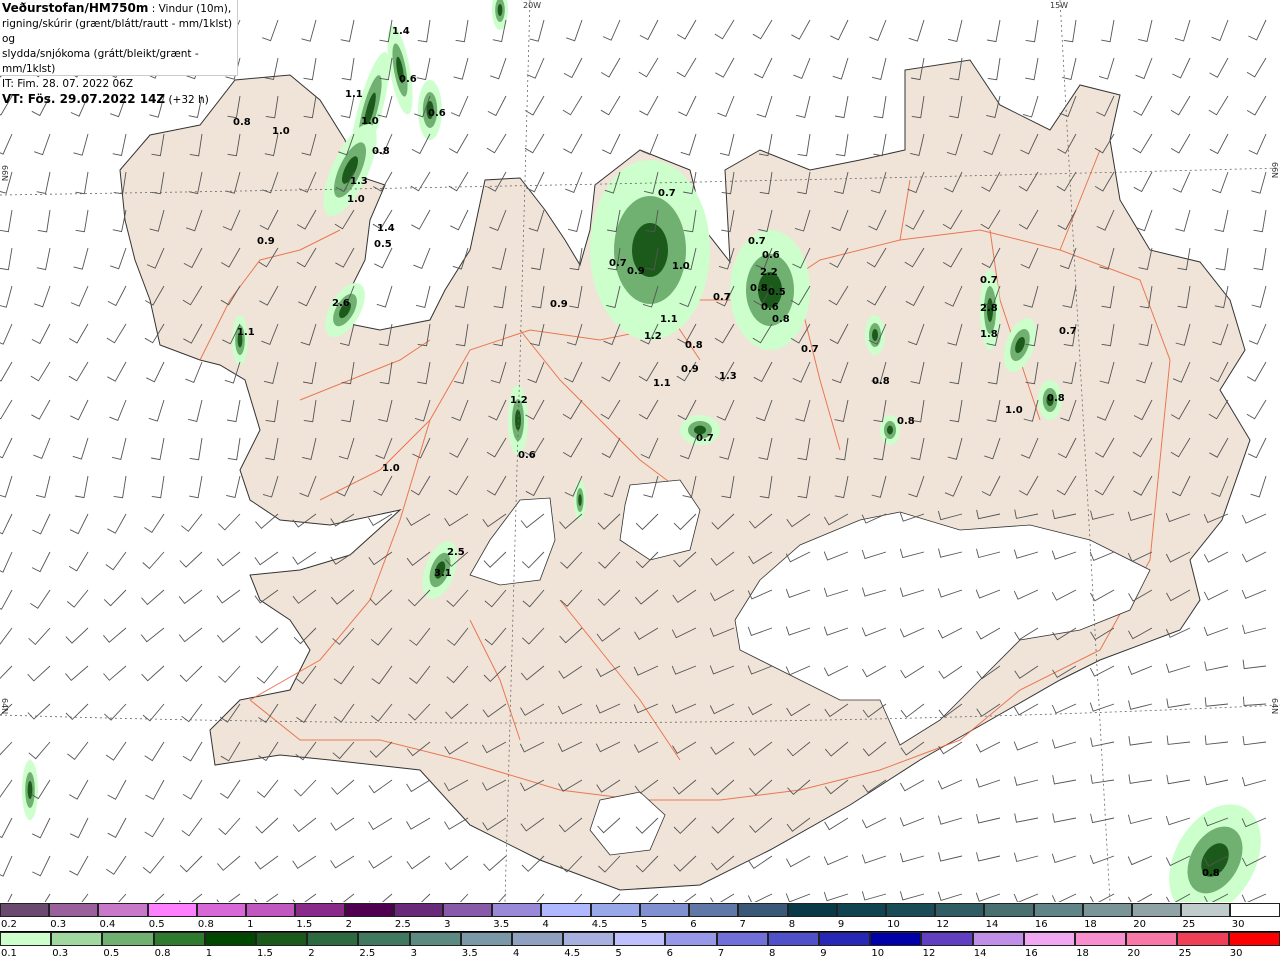  Describe the element at coordinates (1090, 924) in the screenshot. I see `colorbar-label: 18` at that location.